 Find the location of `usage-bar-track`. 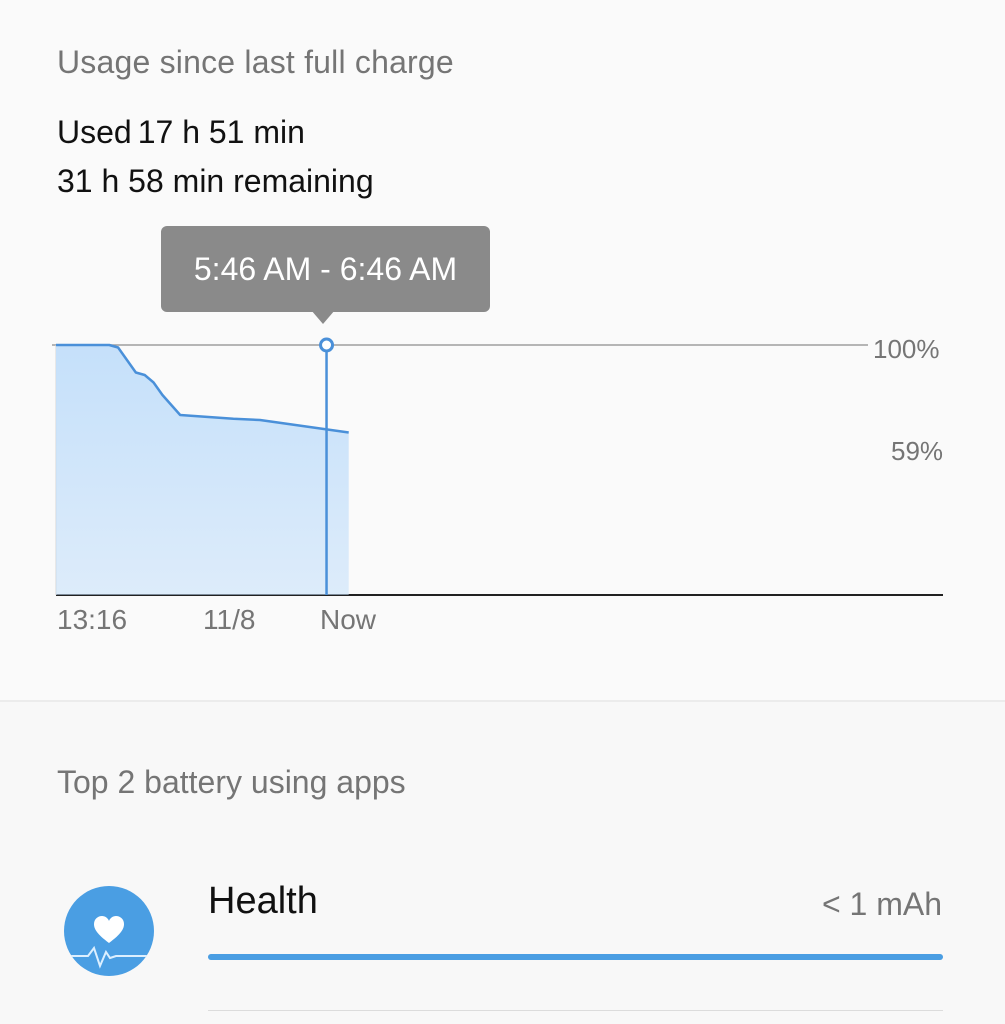

usage-bar-track is located at coordinates (575, 957).